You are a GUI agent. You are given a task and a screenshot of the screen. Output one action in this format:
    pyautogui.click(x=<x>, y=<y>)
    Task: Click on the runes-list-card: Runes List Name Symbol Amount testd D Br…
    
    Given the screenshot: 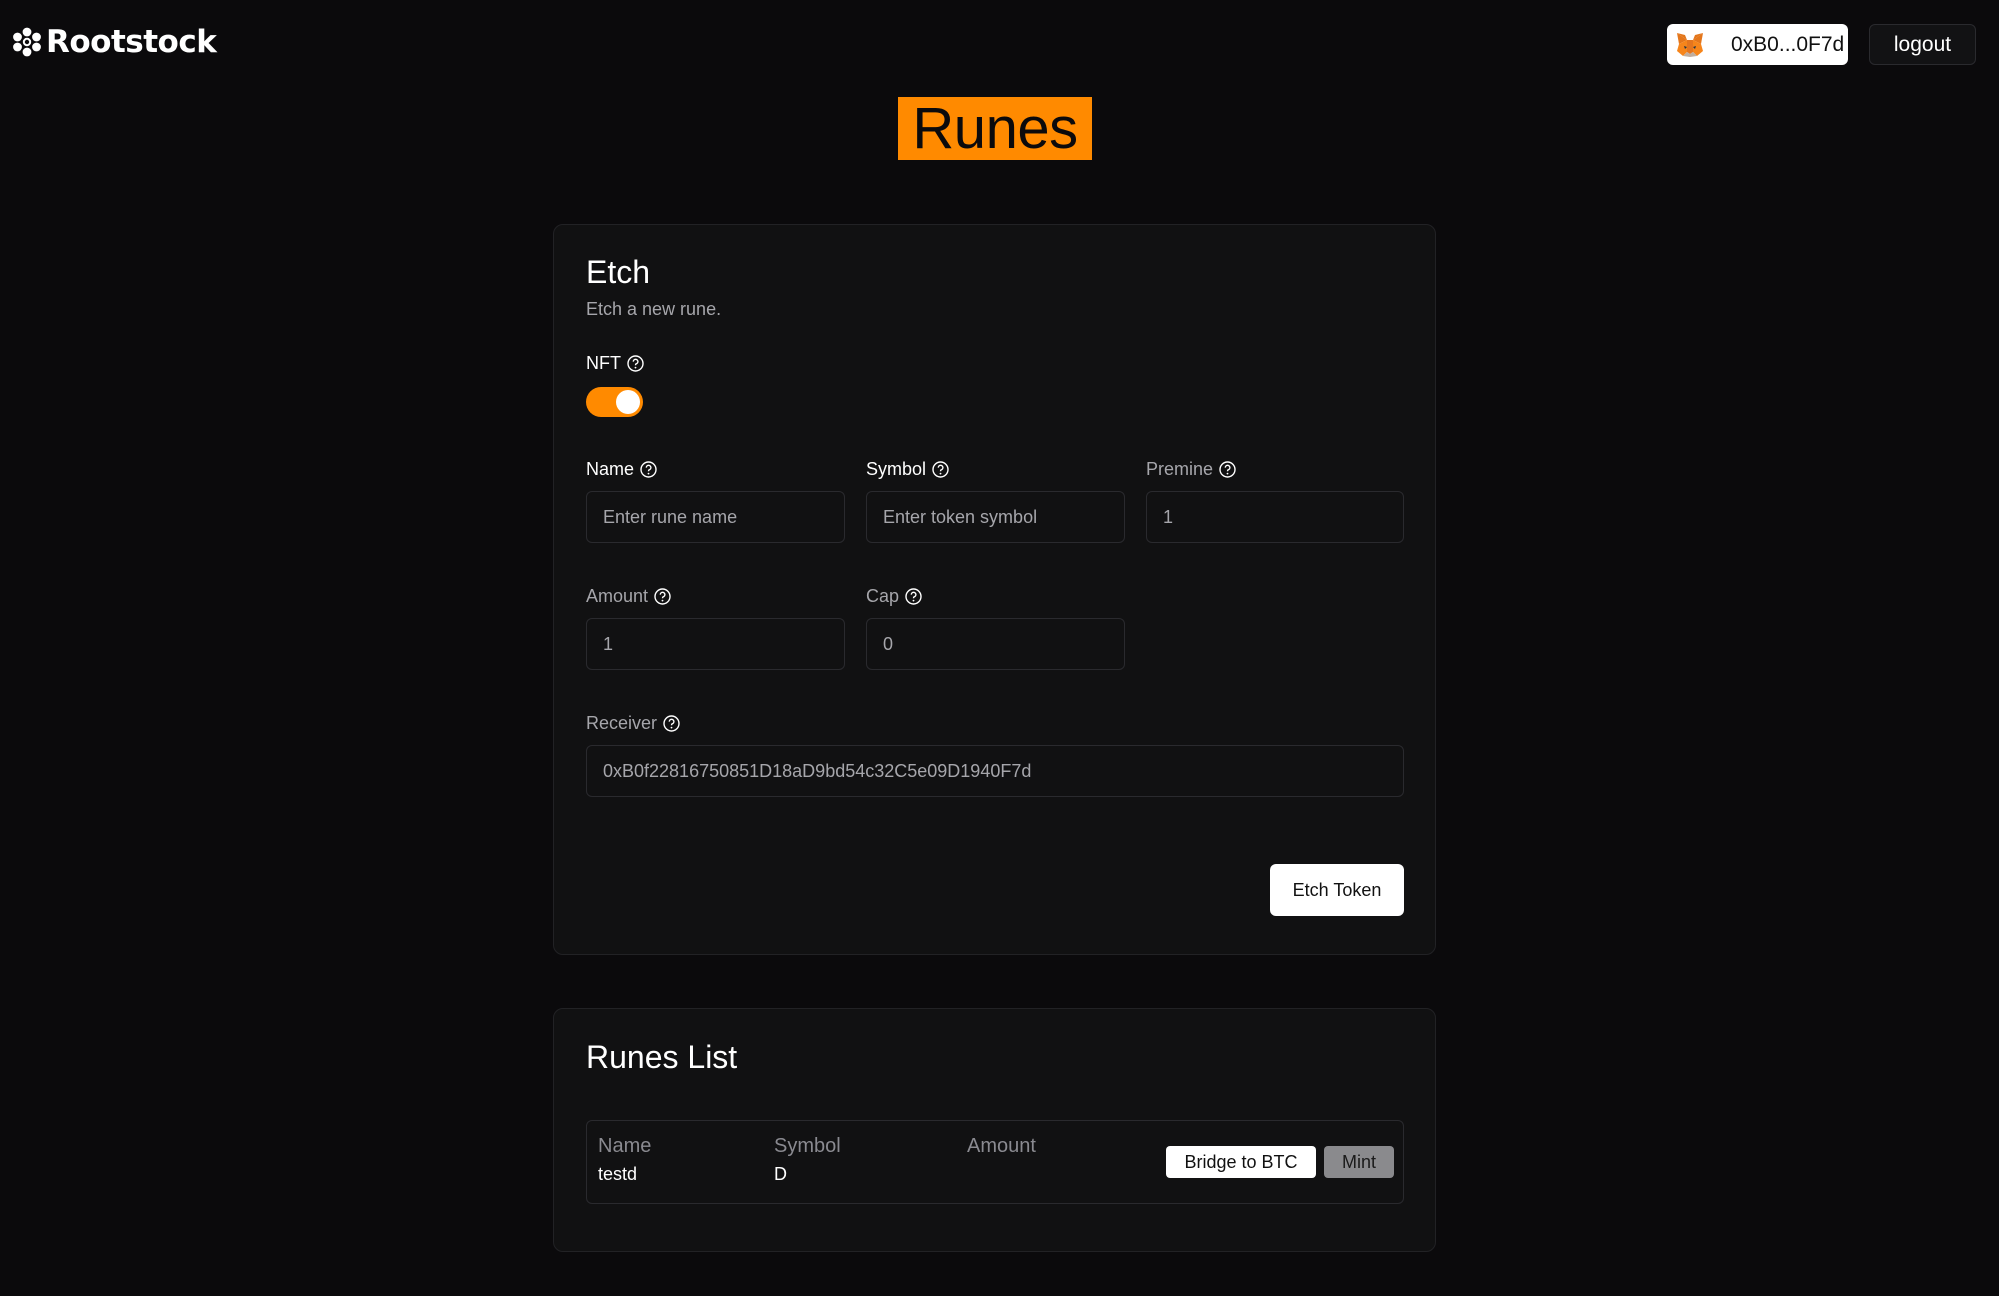 What is the action you would take?
    pyautogui.click(x=994, y=1130)
    